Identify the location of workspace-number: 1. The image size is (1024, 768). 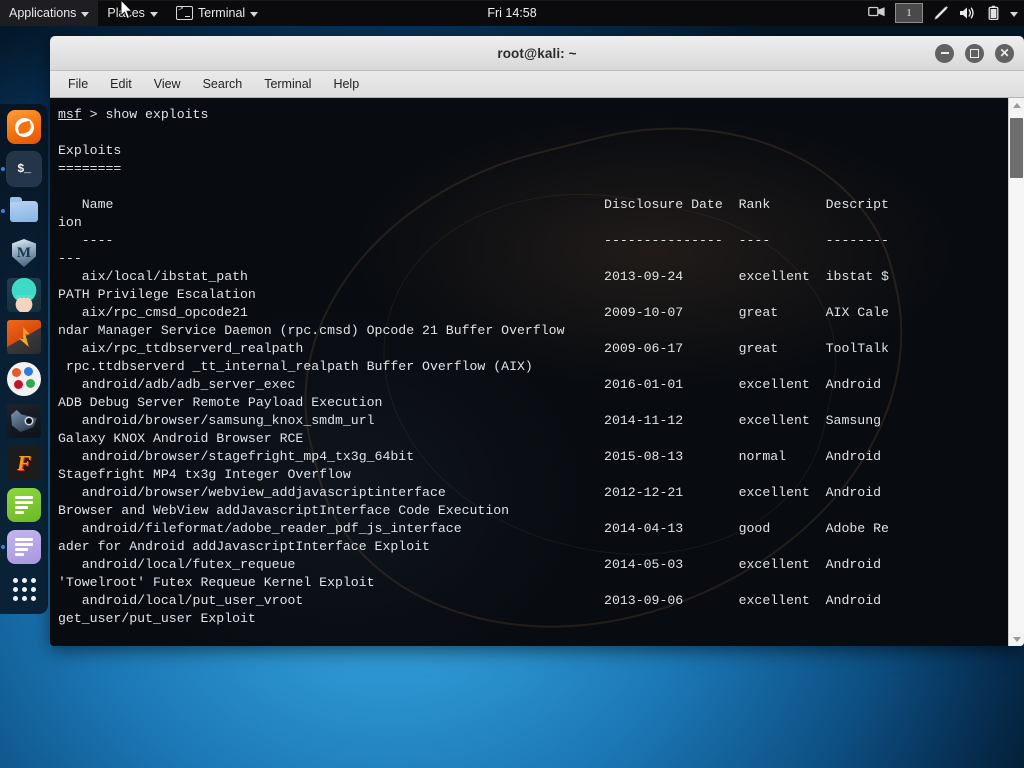
(909, 13).